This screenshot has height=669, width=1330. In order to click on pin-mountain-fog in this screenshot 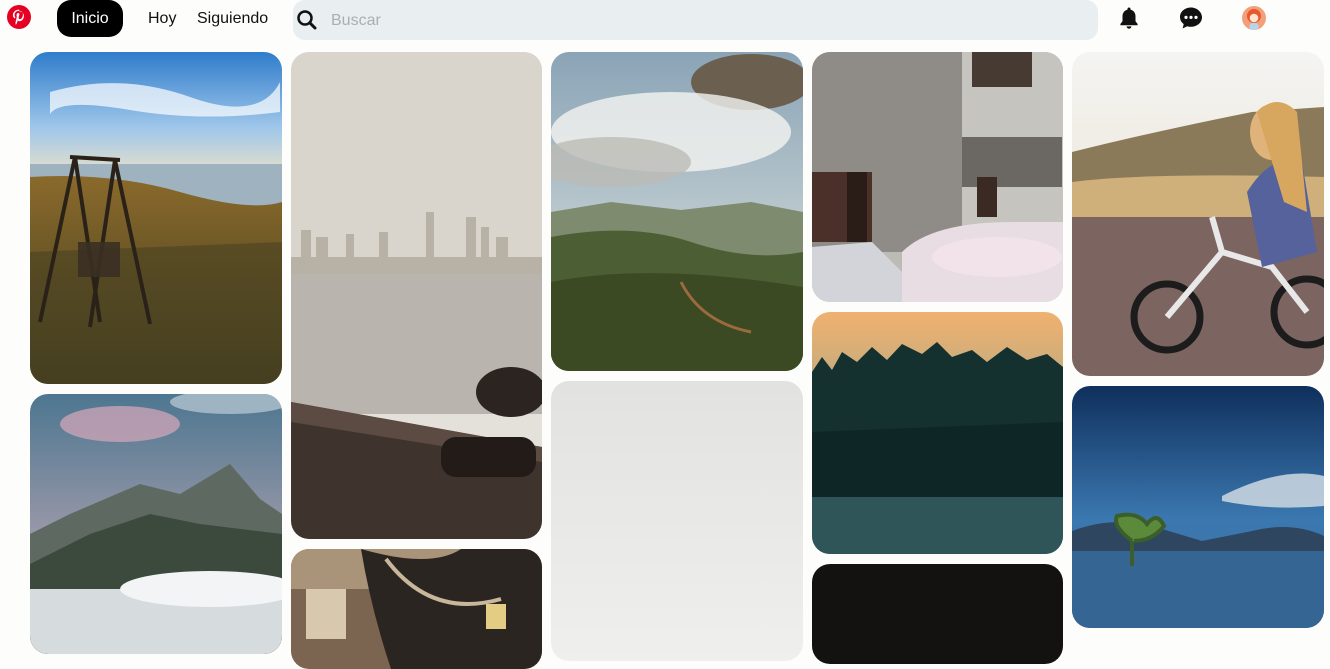, I will do `click(156, 524)`.